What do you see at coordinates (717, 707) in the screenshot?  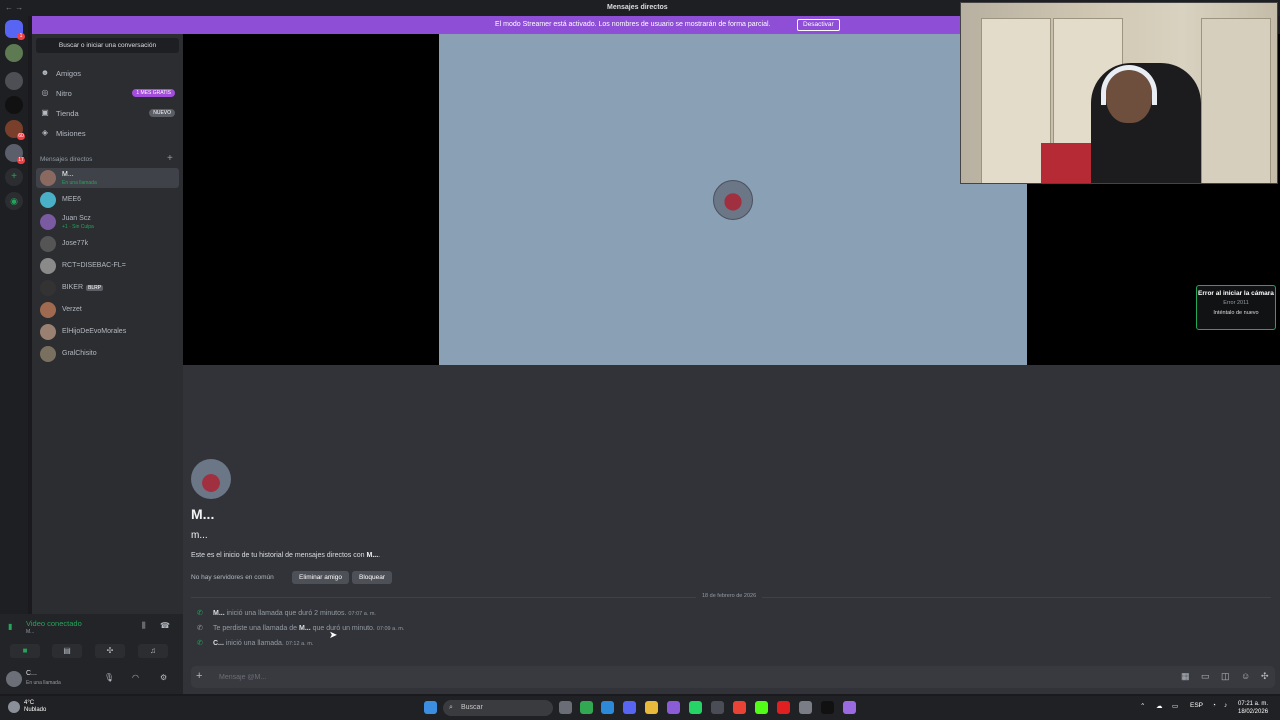 I see `store-icon` at bounding box center [717, 707].